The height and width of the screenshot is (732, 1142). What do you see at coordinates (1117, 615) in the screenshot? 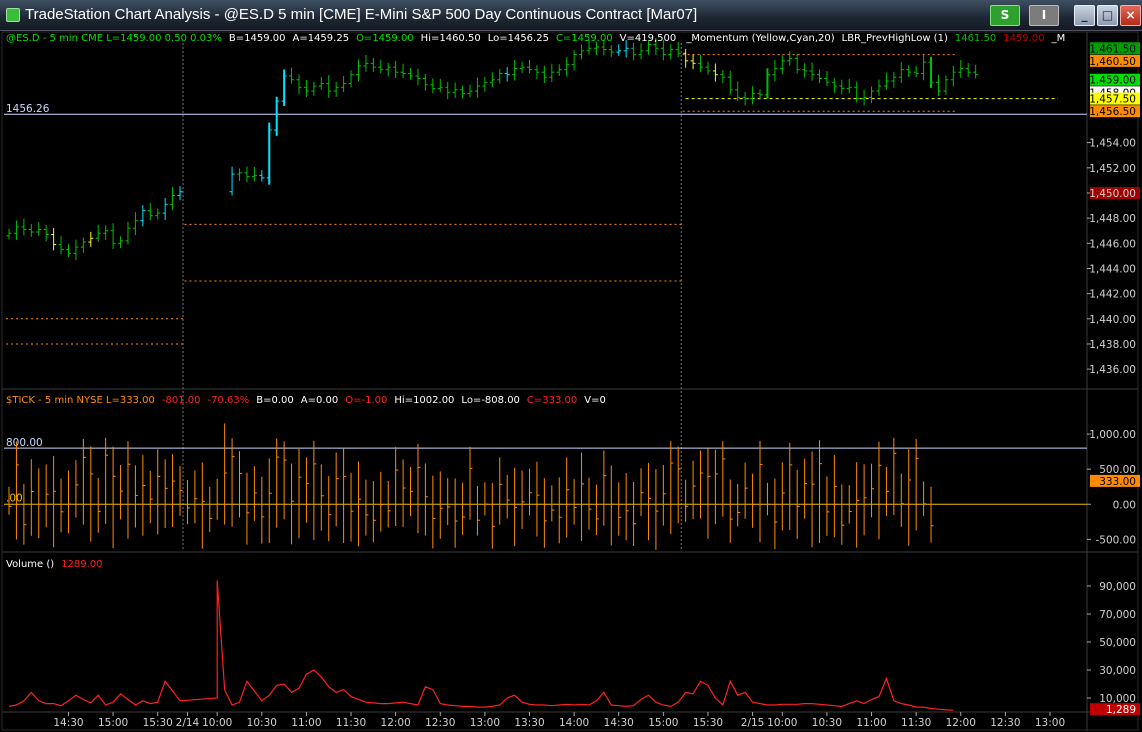
I see `volume-axis-label: 70,000` at bounding box center [1117, 615].